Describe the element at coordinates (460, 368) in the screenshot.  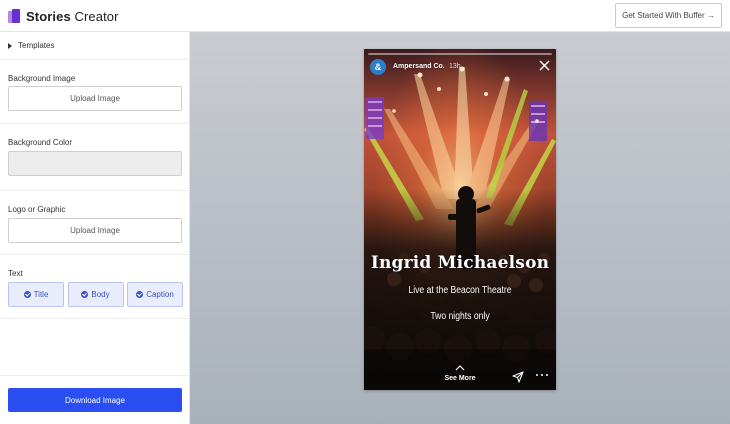
I see `chevron-up-icon` at that location.